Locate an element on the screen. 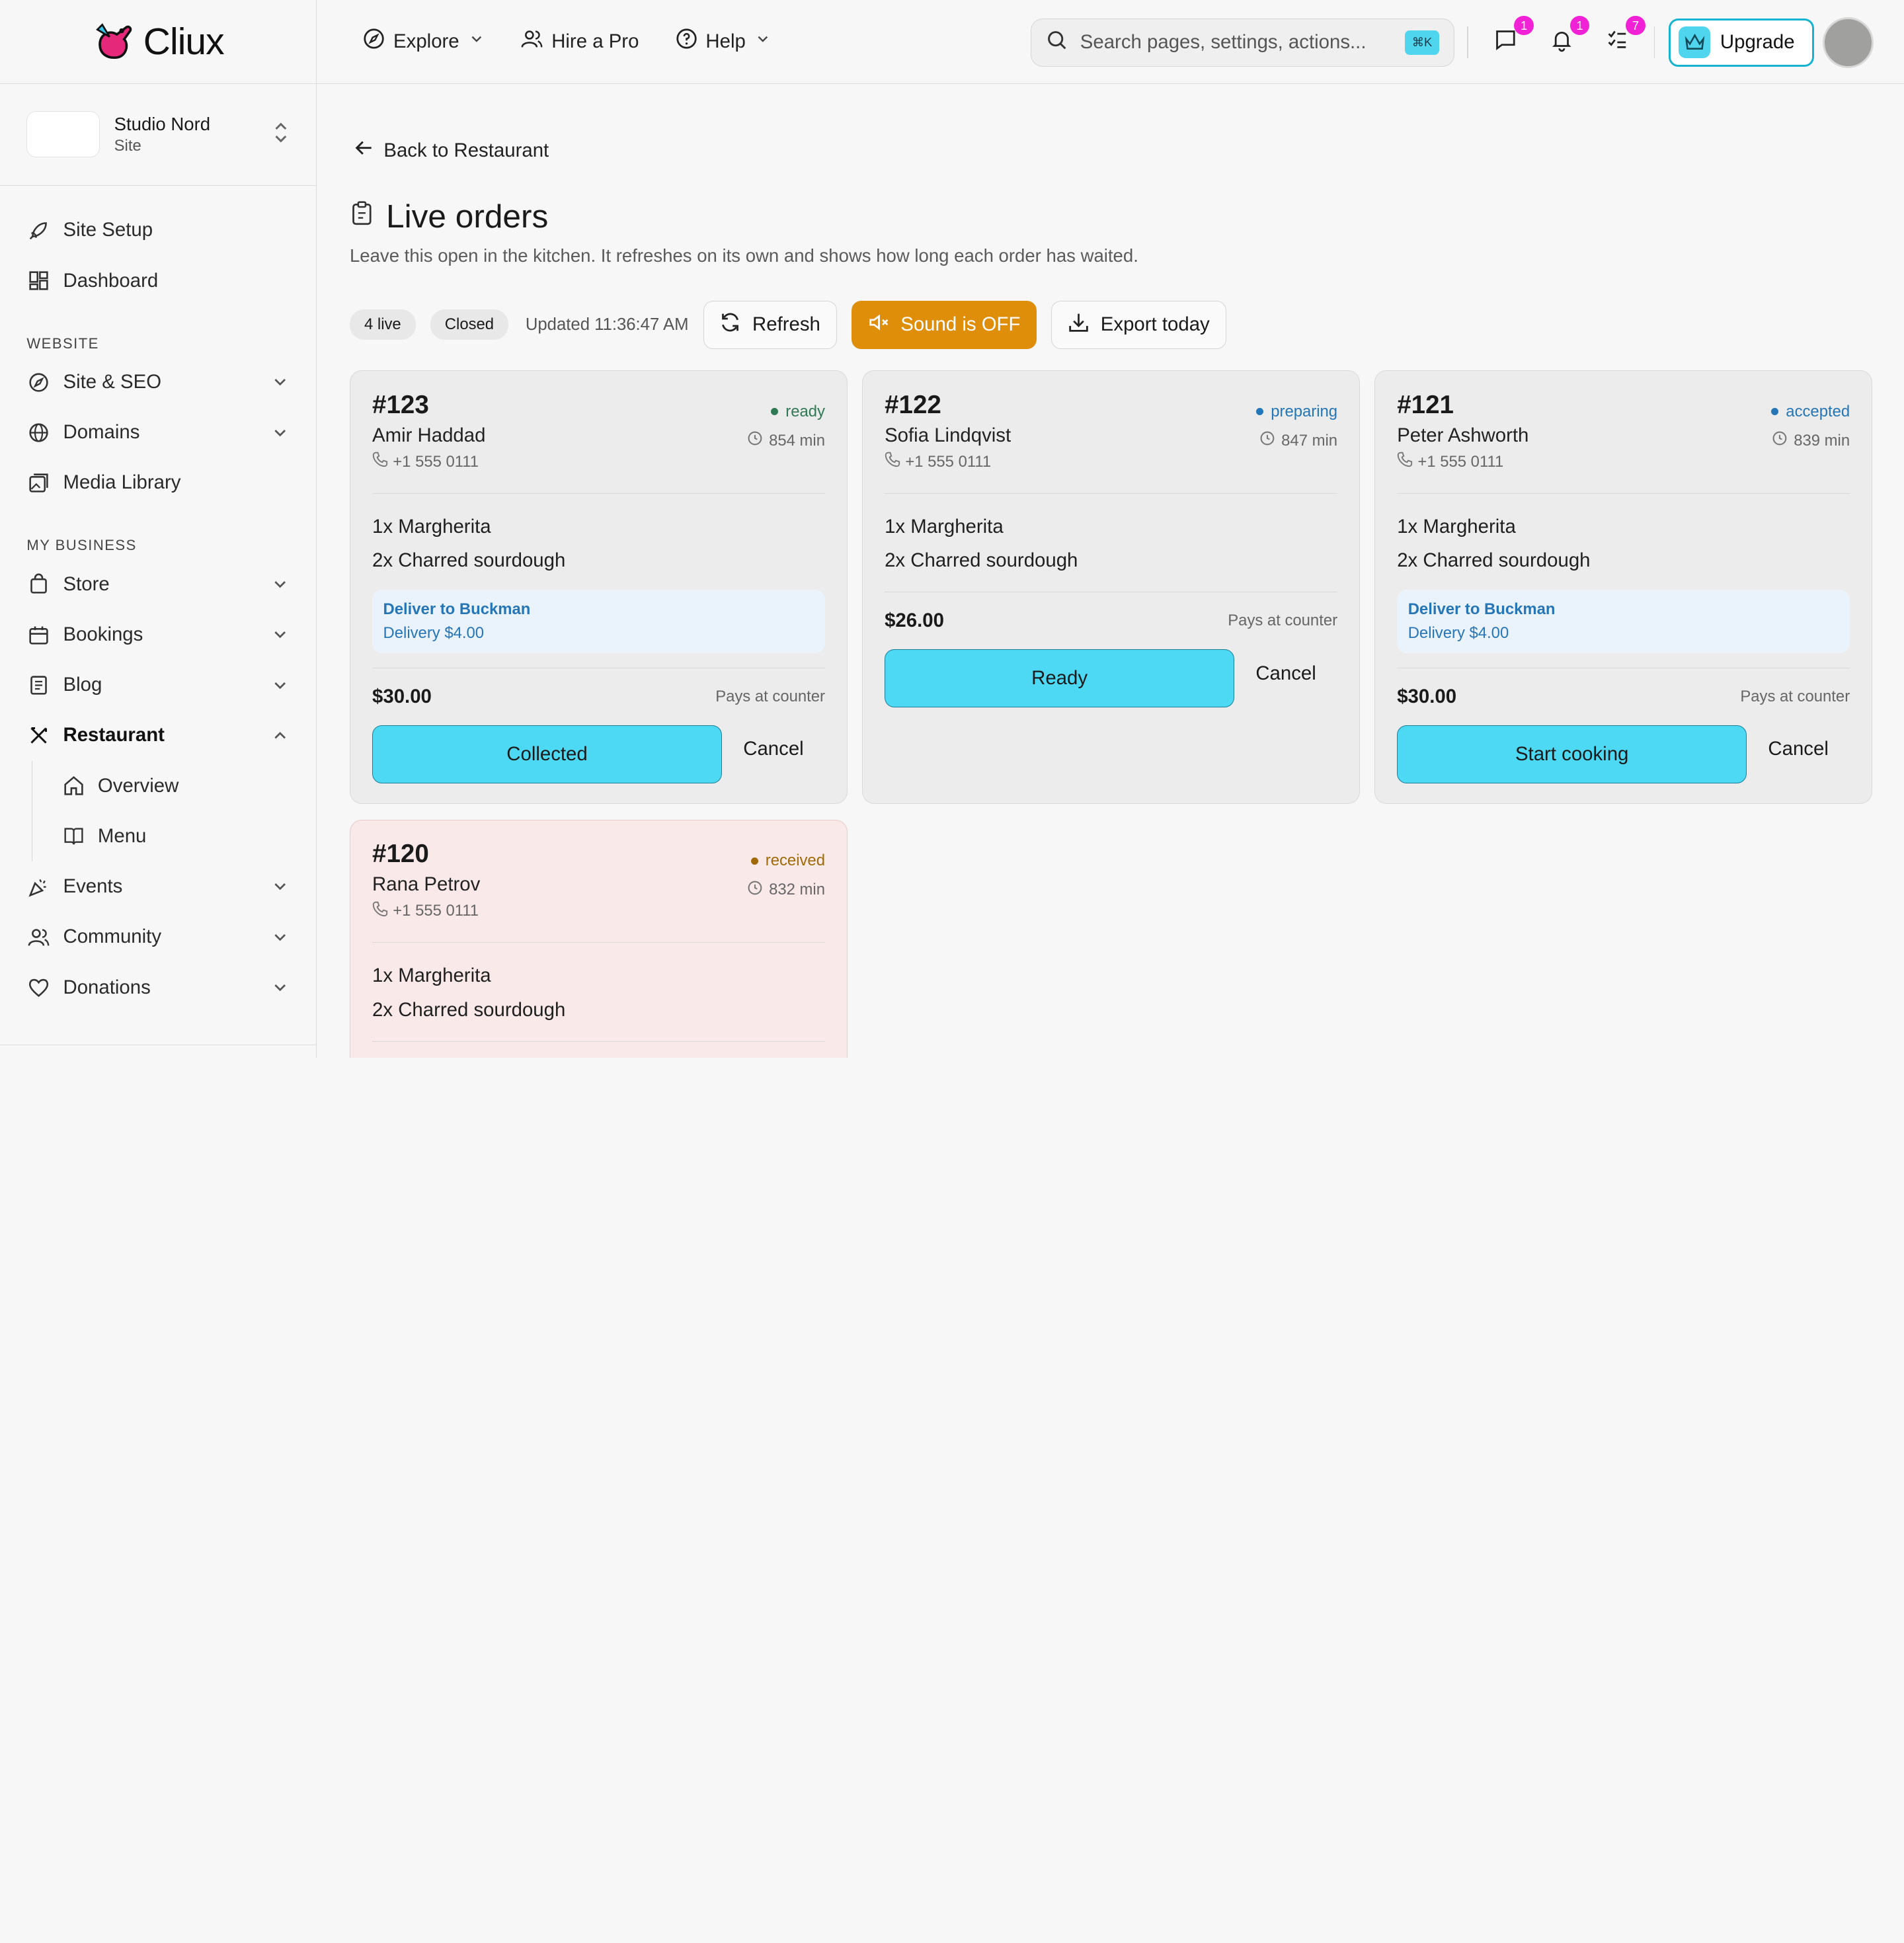 The image size is (1904, 1943). status-badge: ready is located at coordinates (798, 412).